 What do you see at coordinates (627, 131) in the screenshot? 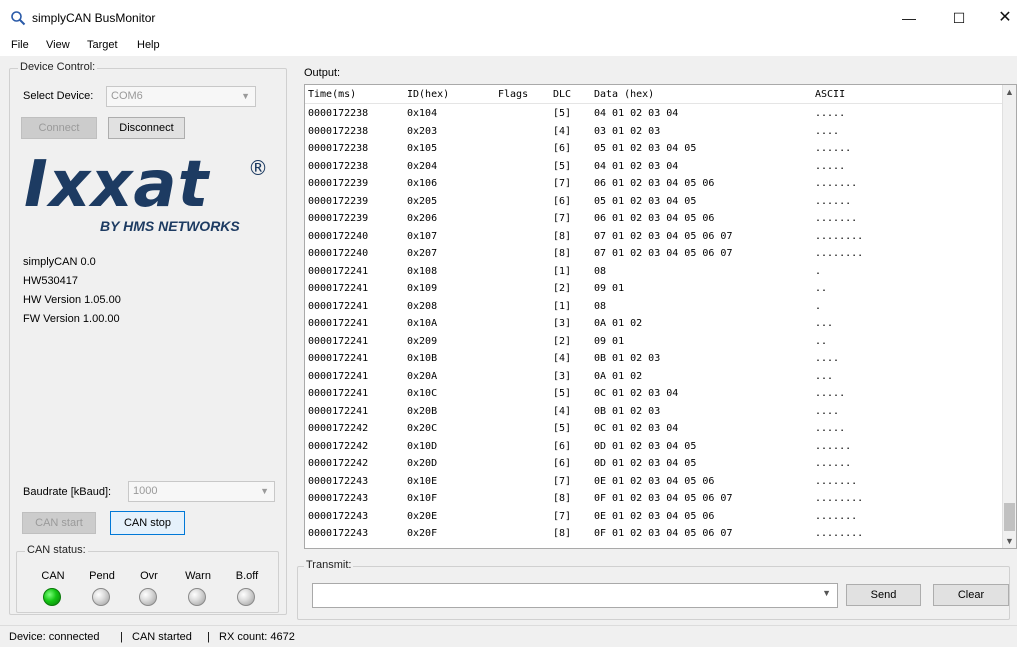
I see `cell-data: 03 01 02 03` at bounding box center [627, 131].